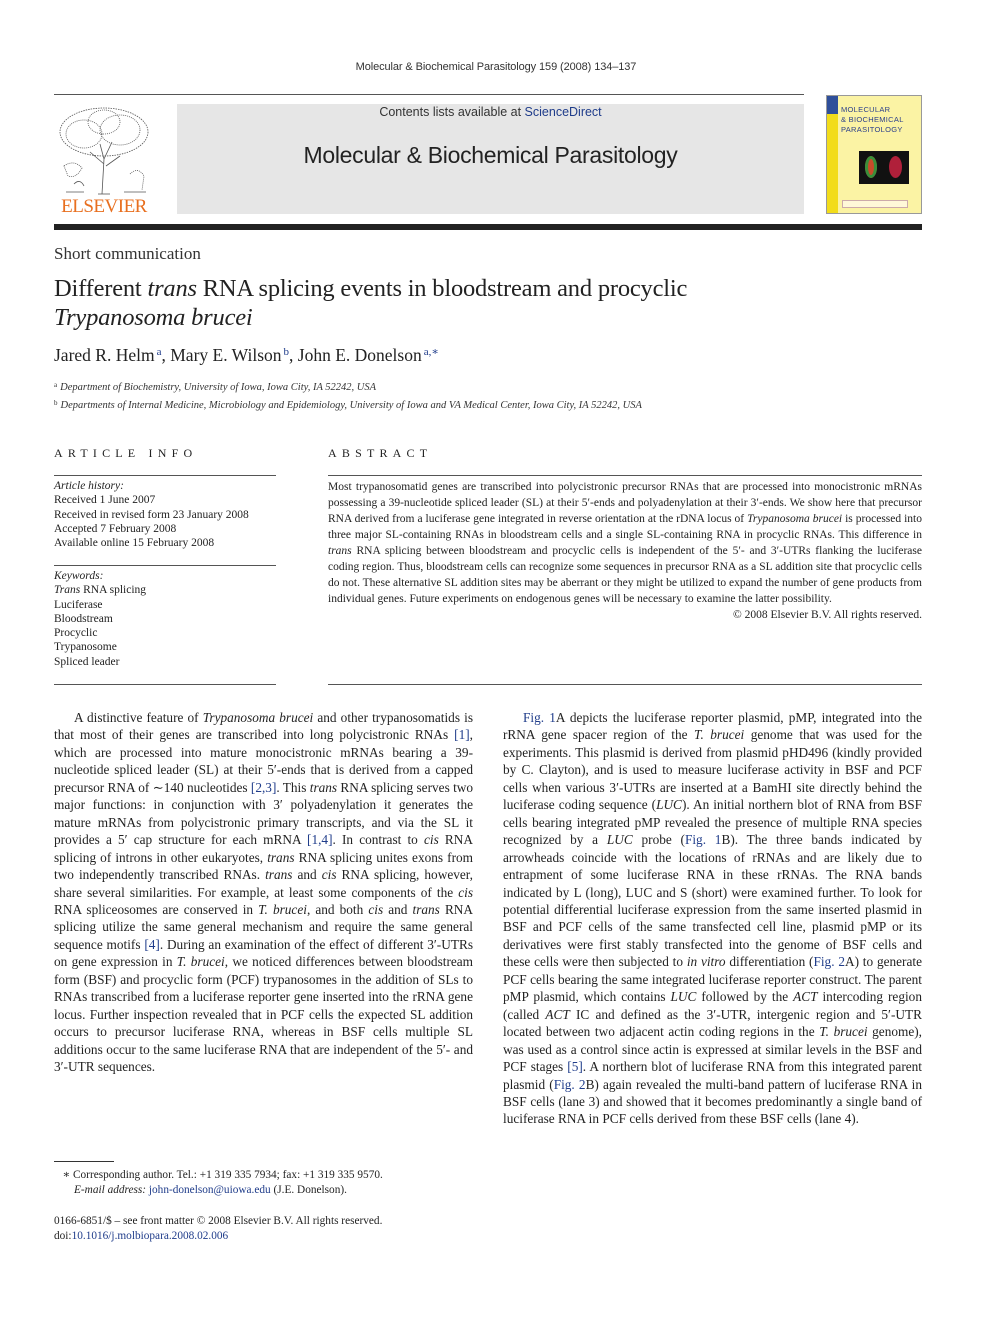  Describe the element at coordinates (85, 647) in the screenshot. I see `keyword: Trypanosome` at that location.